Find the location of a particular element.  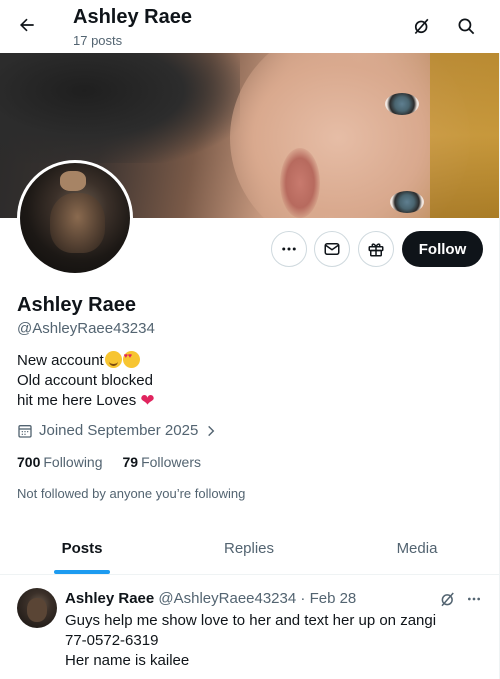

search-icon is located at coordinates (466, 26).